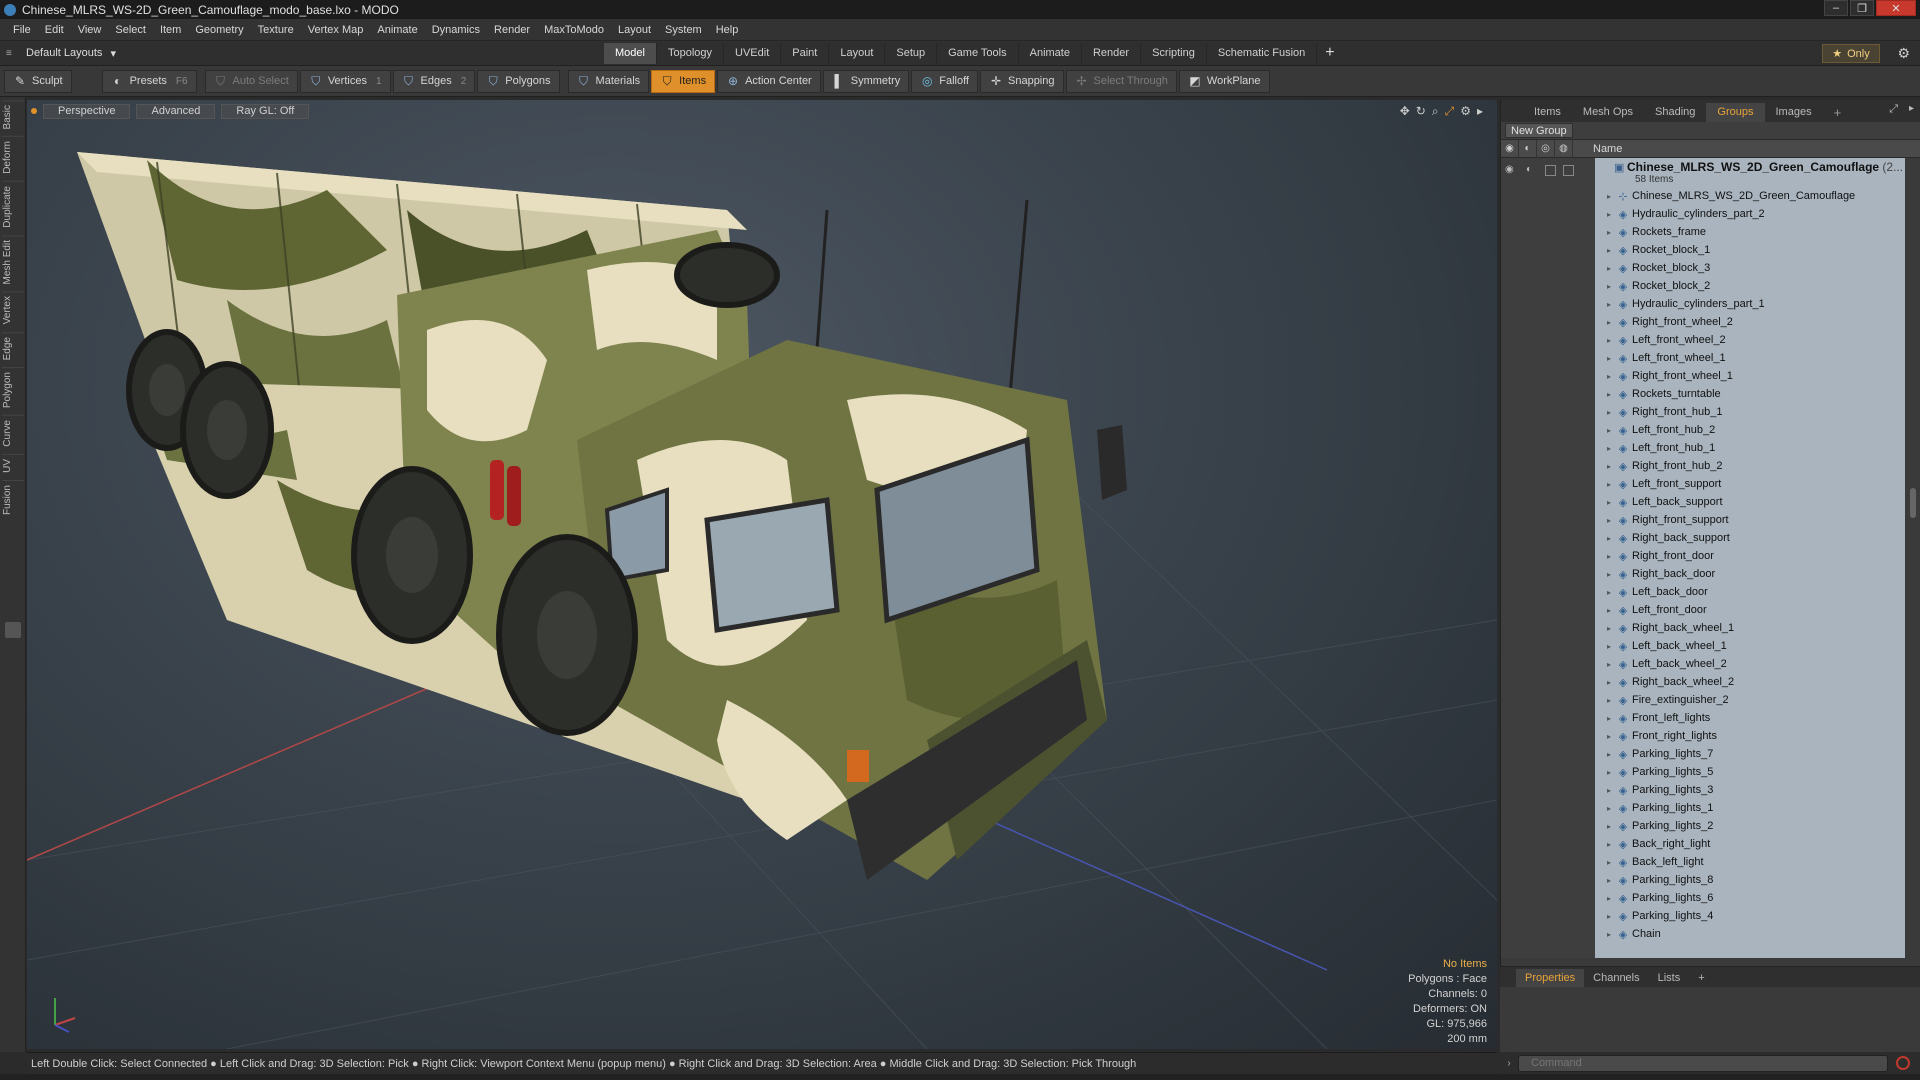  Describe the element at coordinates (13, 157) in the screenshot. I see `vtab-deform: Deform` at that location.